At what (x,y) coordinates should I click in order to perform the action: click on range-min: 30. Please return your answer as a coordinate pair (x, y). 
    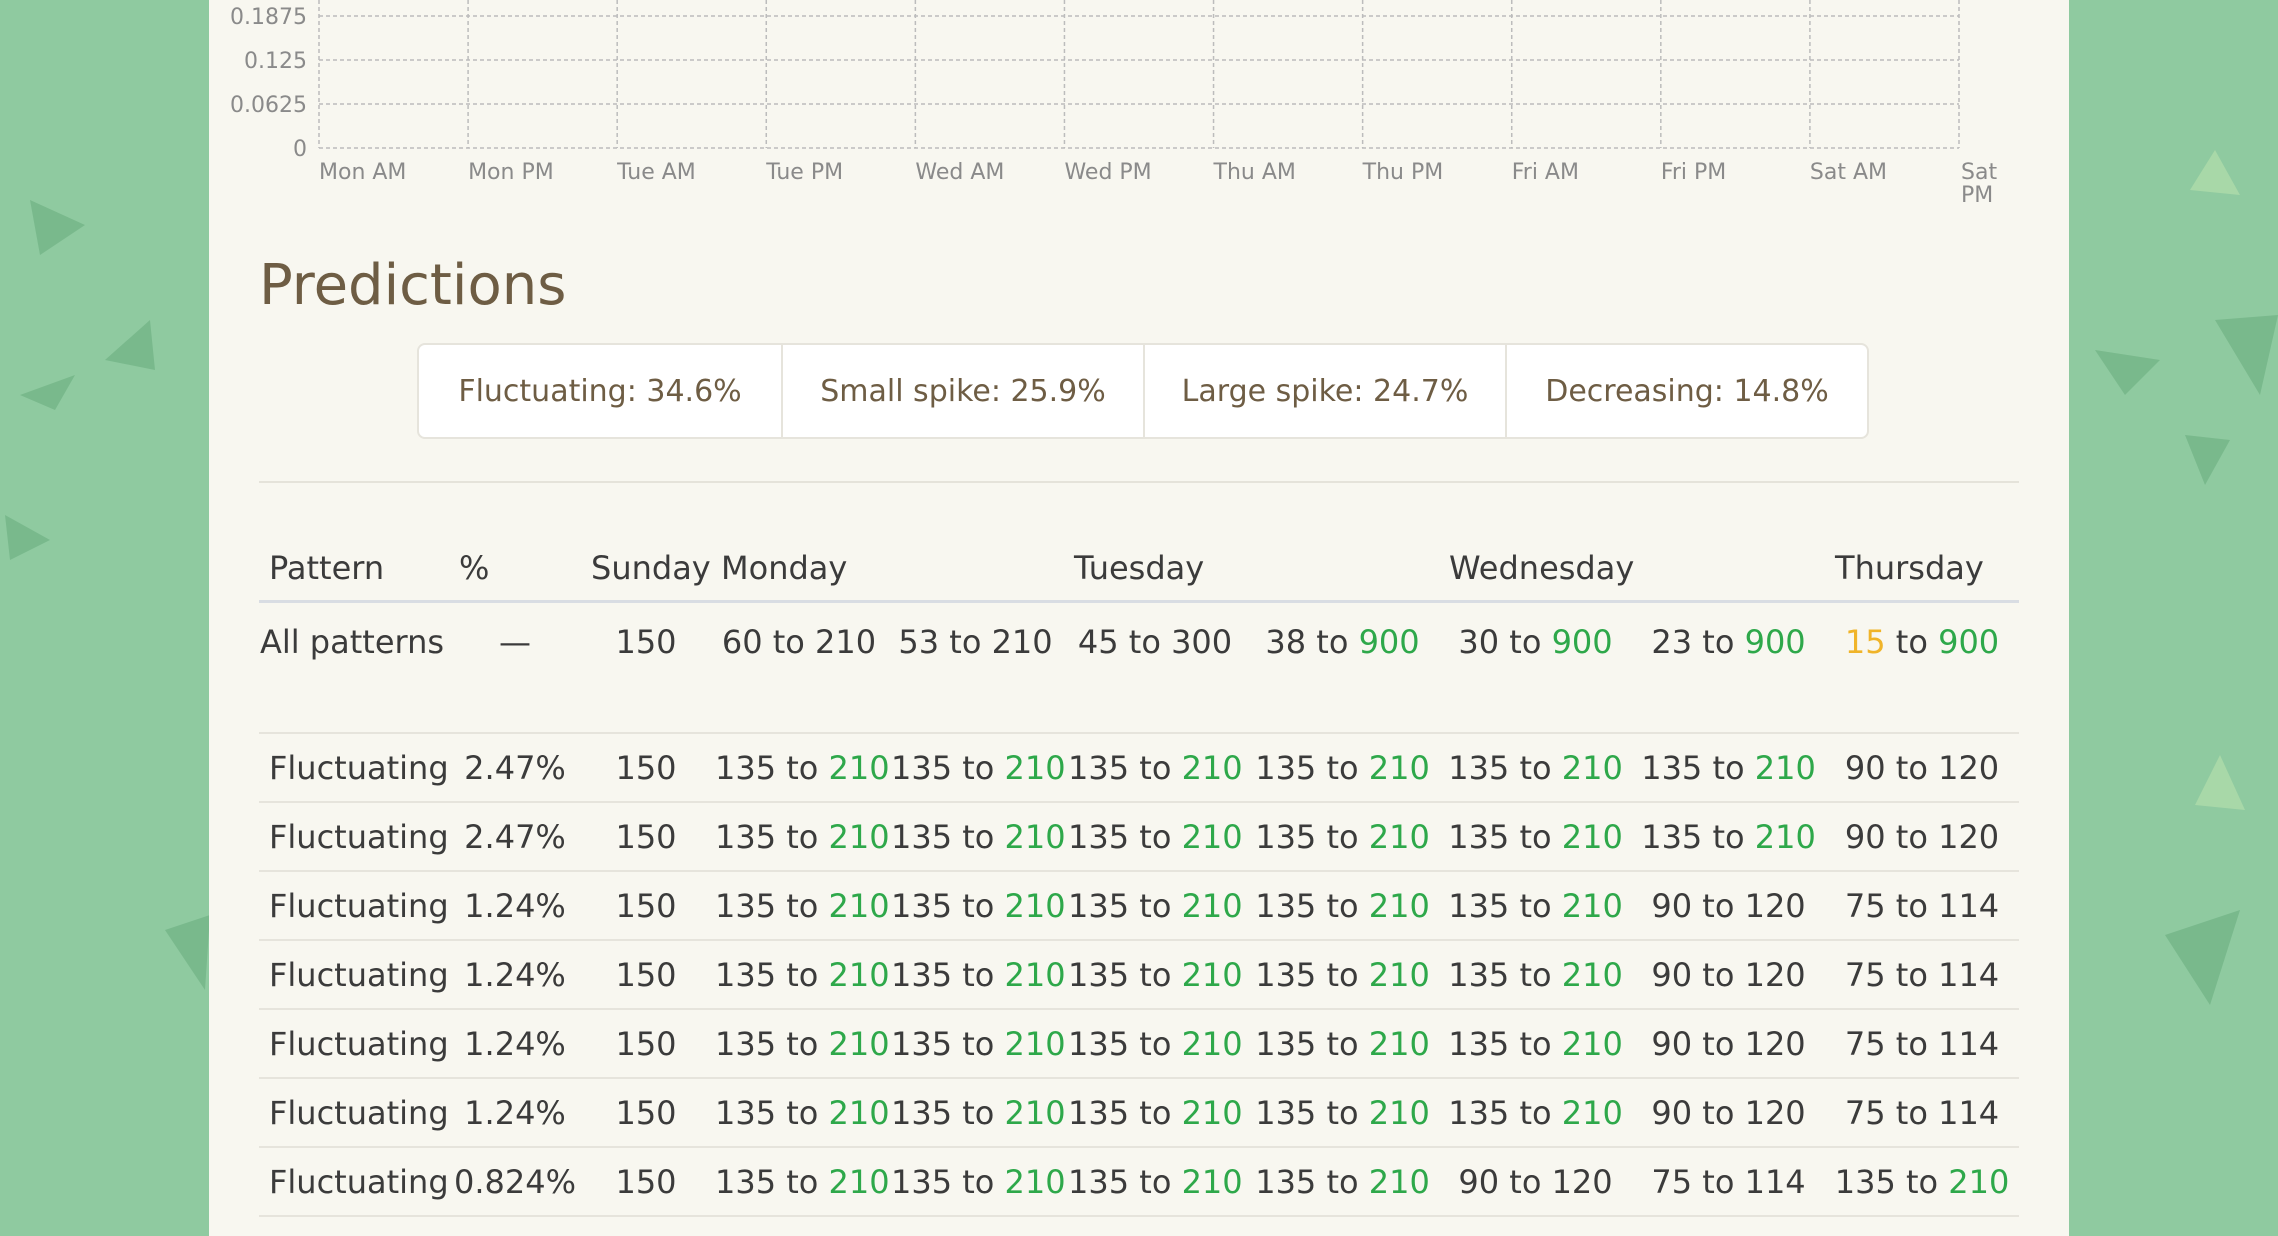
    Looking at the image, I should click on (1479, 642).